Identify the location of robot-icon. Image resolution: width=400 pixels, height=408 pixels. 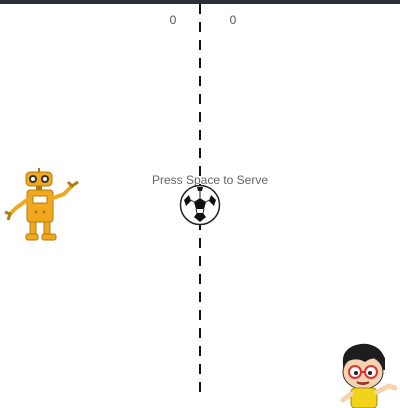
(41, 204).